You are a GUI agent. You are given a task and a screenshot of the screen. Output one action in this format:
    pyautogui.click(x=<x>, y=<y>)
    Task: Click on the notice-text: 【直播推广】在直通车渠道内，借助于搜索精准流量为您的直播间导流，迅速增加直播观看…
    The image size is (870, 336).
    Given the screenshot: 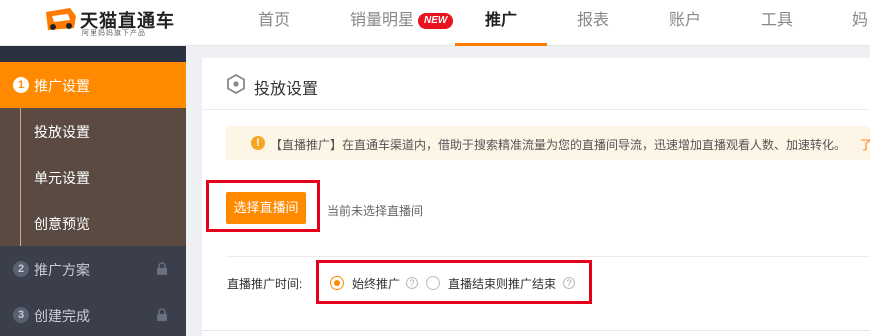 What is the action you would take?
    pyautogui.click(x=558, y=145)
    